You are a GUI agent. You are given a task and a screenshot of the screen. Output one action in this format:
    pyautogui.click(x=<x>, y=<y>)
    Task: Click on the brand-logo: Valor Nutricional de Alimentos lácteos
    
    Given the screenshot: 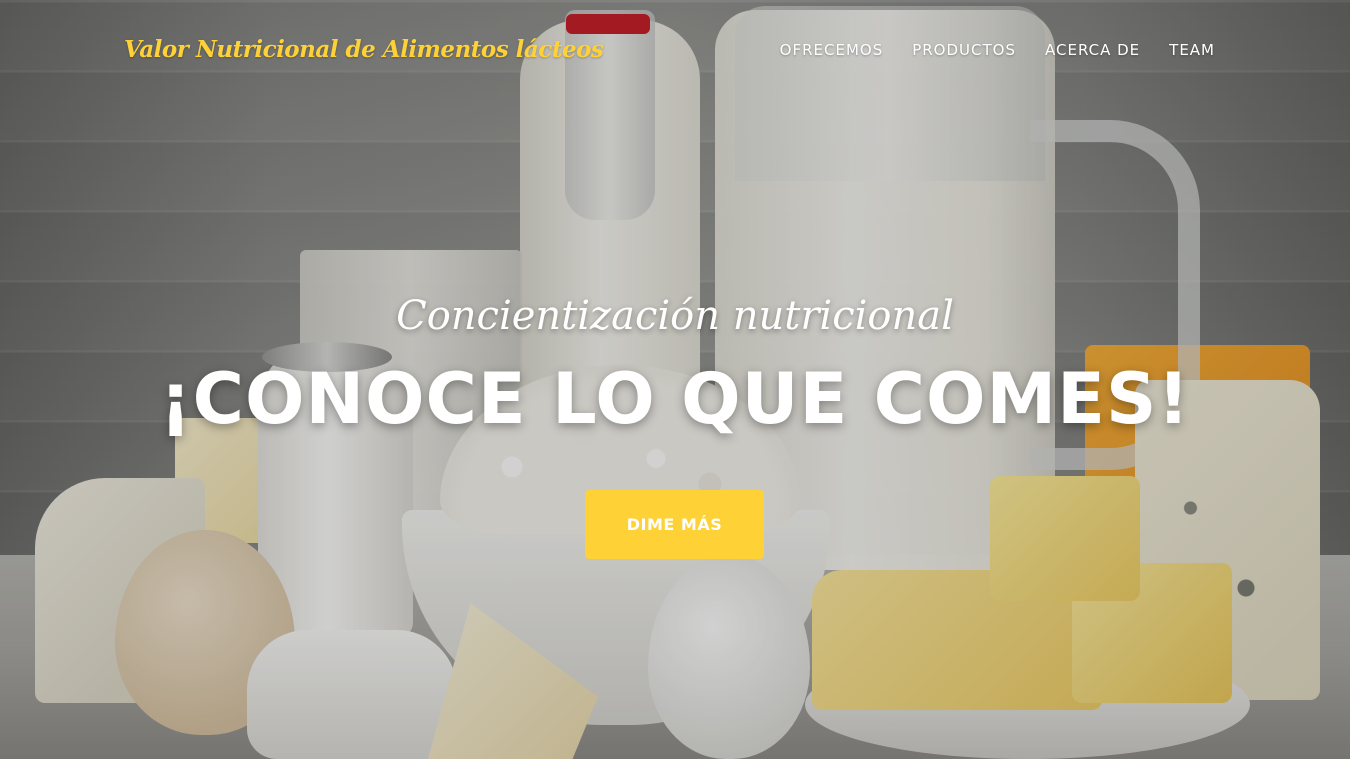 What is the action you would take?
    pyautogui.click(x=364, y=49)
    